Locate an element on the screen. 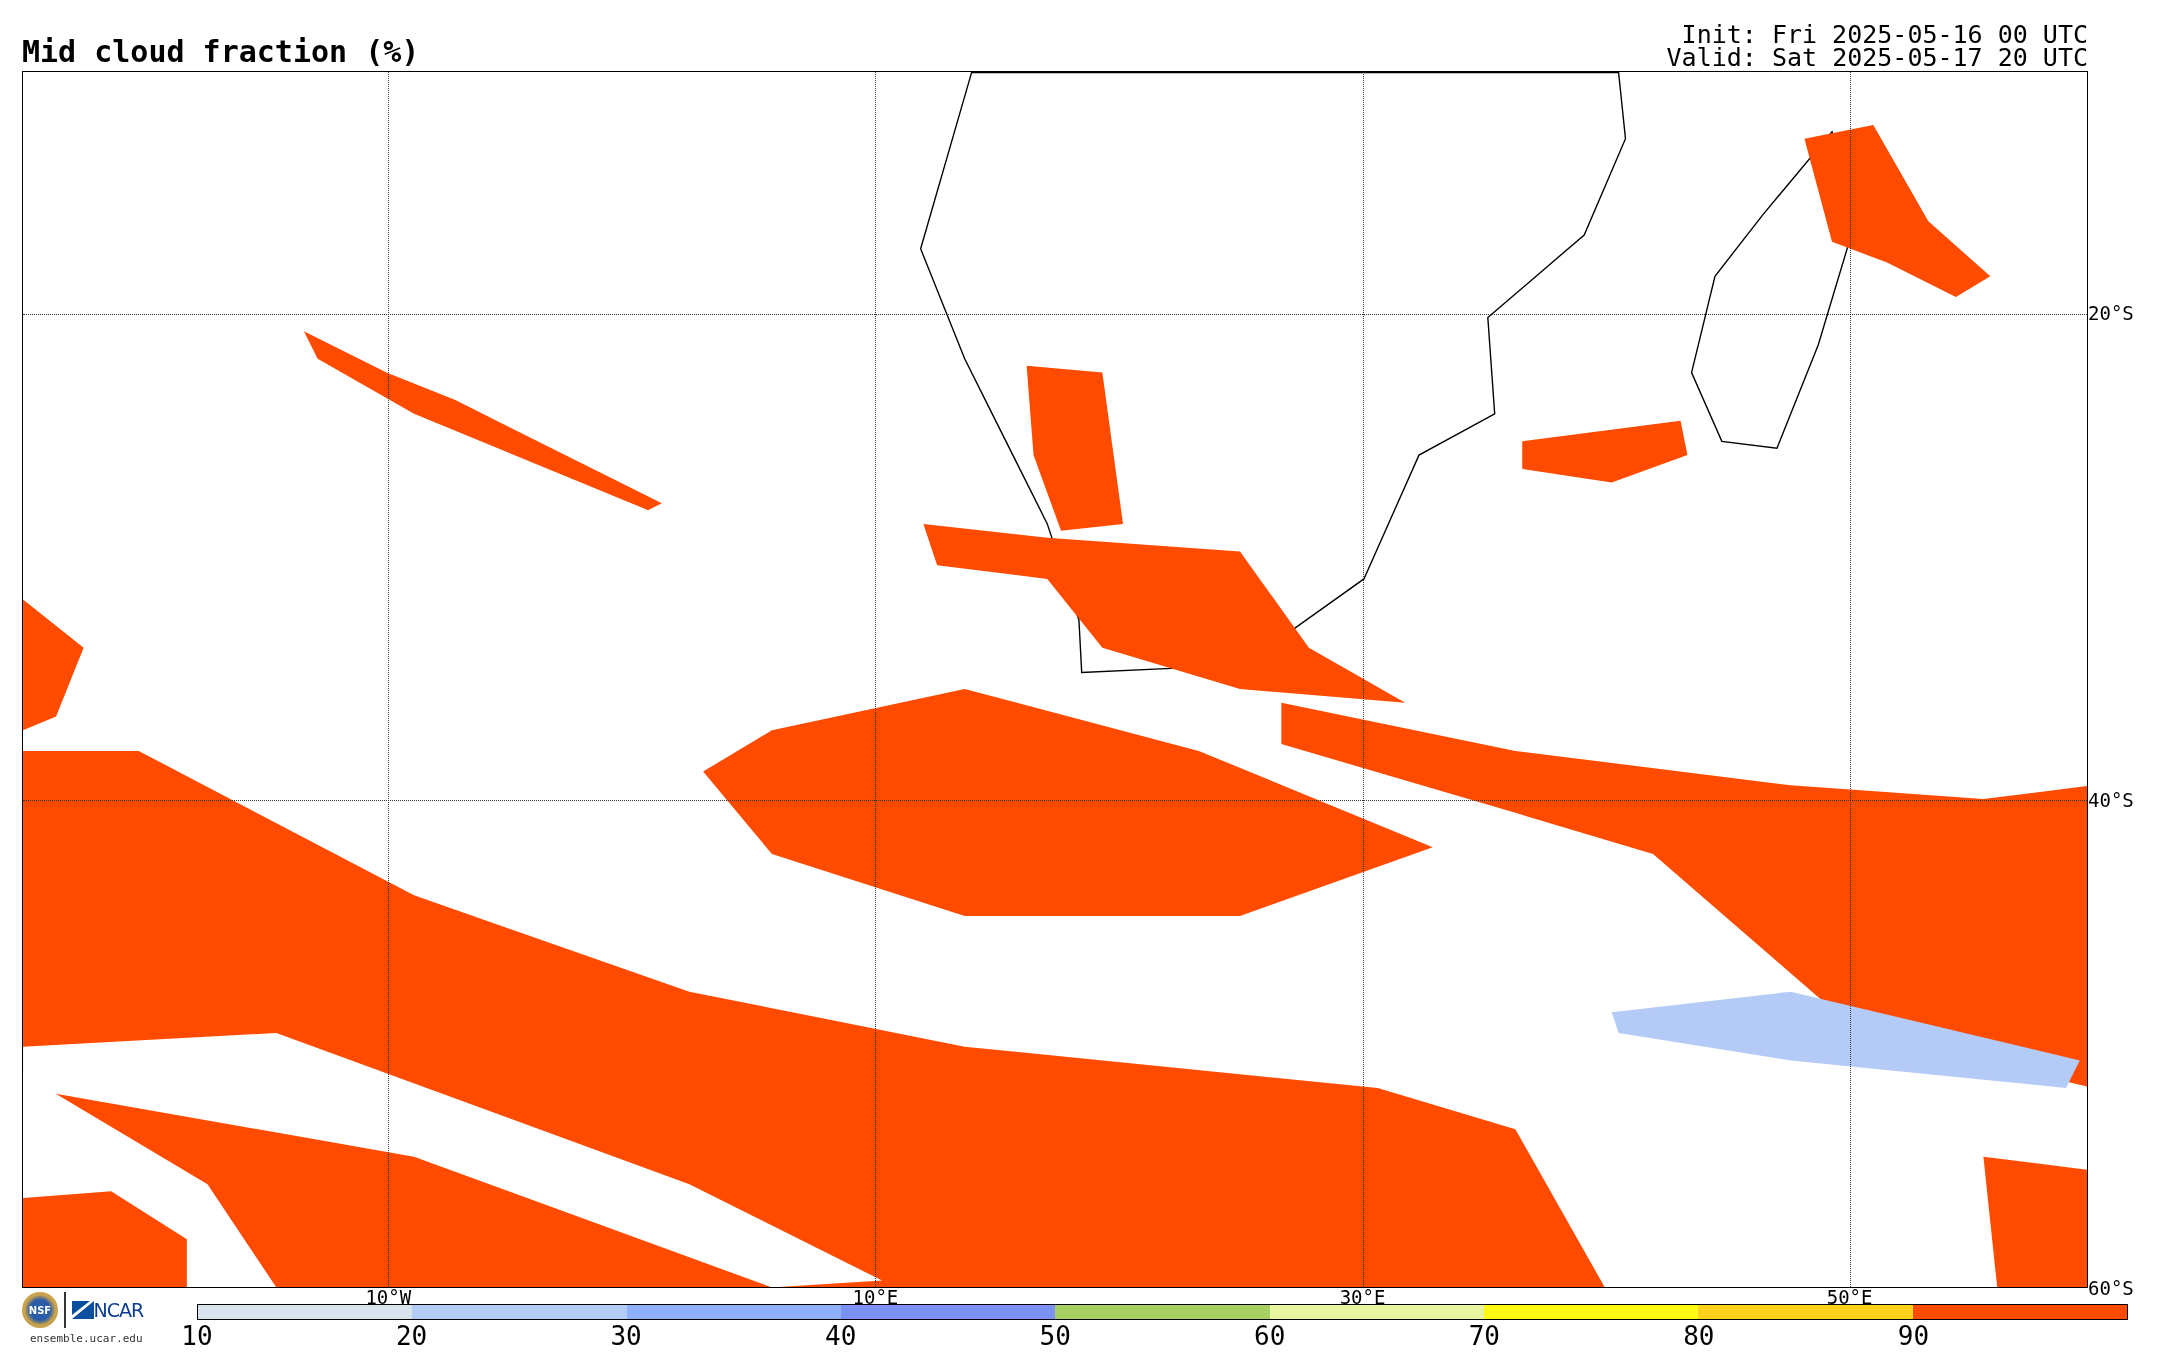  colorbar-tick-label: 70 is located at coordinates (1484, 1336).